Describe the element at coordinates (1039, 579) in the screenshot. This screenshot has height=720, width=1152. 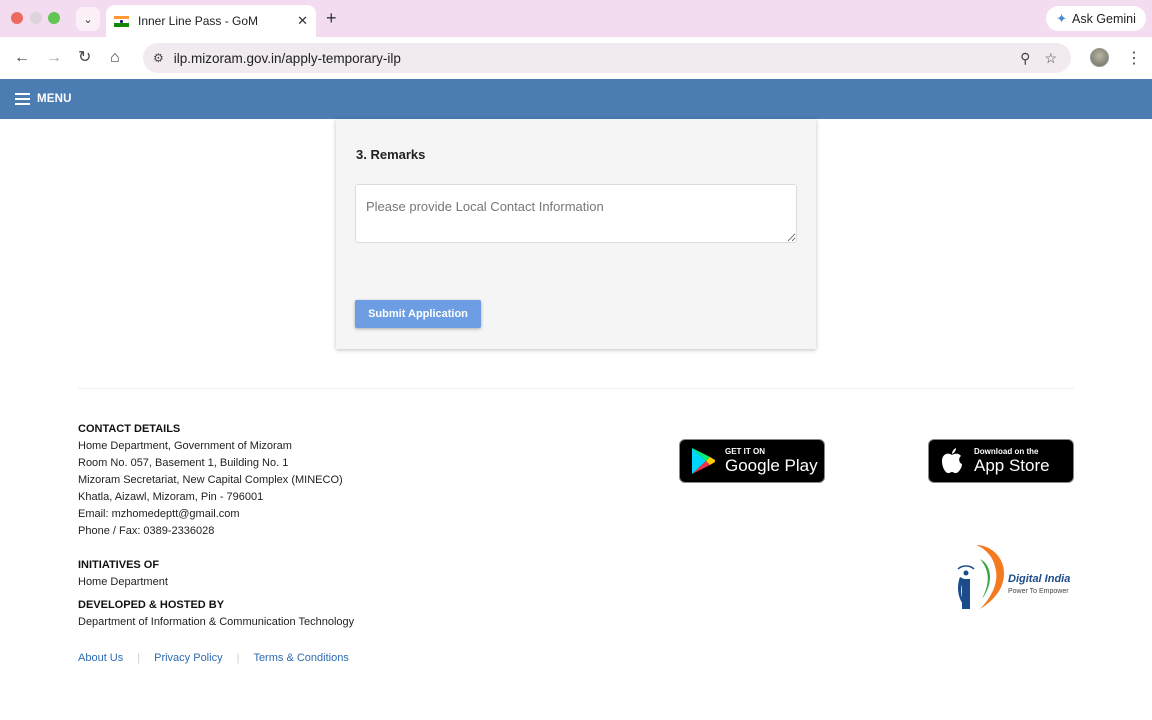
I see `digital-india-title: Digital India` at that location.